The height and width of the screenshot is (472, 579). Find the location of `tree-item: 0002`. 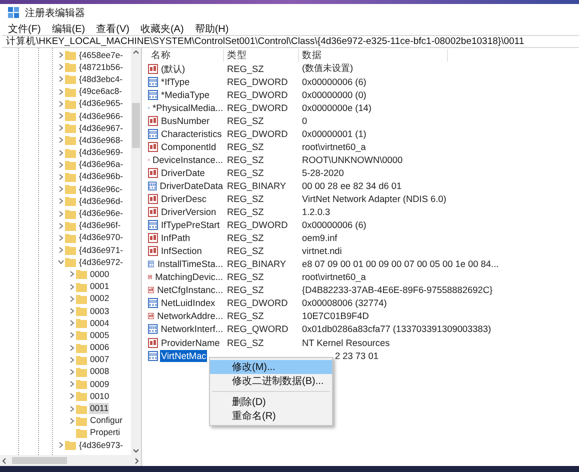

tree-item: 0002 is located at coordinates (99, 298).